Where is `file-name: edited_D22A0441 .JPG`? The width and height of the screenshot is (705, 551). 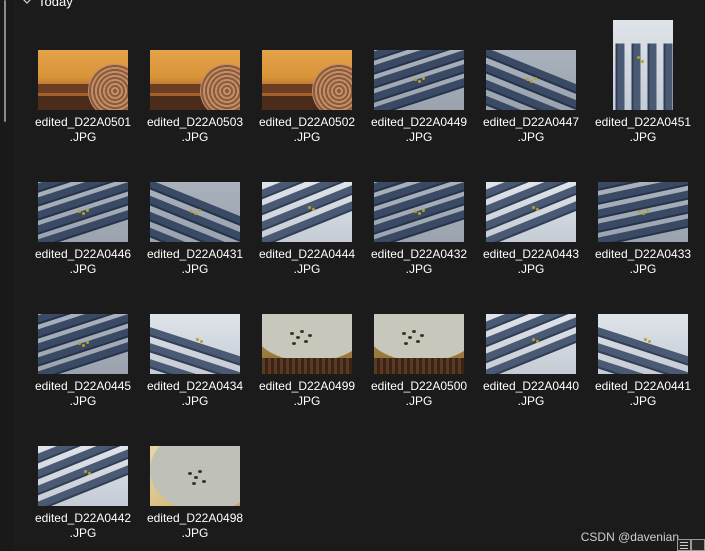 file-name: edited_D22A0441 .JPG is located at coordinates (643, 394).